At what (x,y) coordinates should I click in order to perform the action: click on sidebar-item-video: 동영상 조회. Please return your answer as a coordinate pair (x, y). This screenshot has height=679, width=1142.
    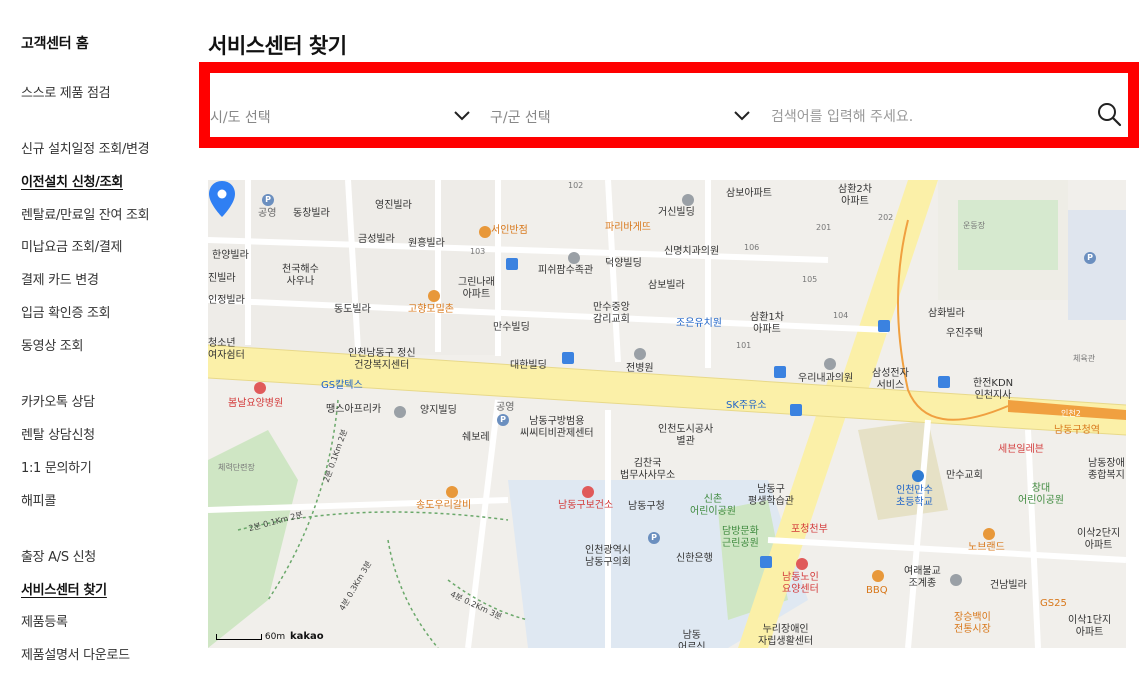
    Looking at the image, I should click on (52, 344).